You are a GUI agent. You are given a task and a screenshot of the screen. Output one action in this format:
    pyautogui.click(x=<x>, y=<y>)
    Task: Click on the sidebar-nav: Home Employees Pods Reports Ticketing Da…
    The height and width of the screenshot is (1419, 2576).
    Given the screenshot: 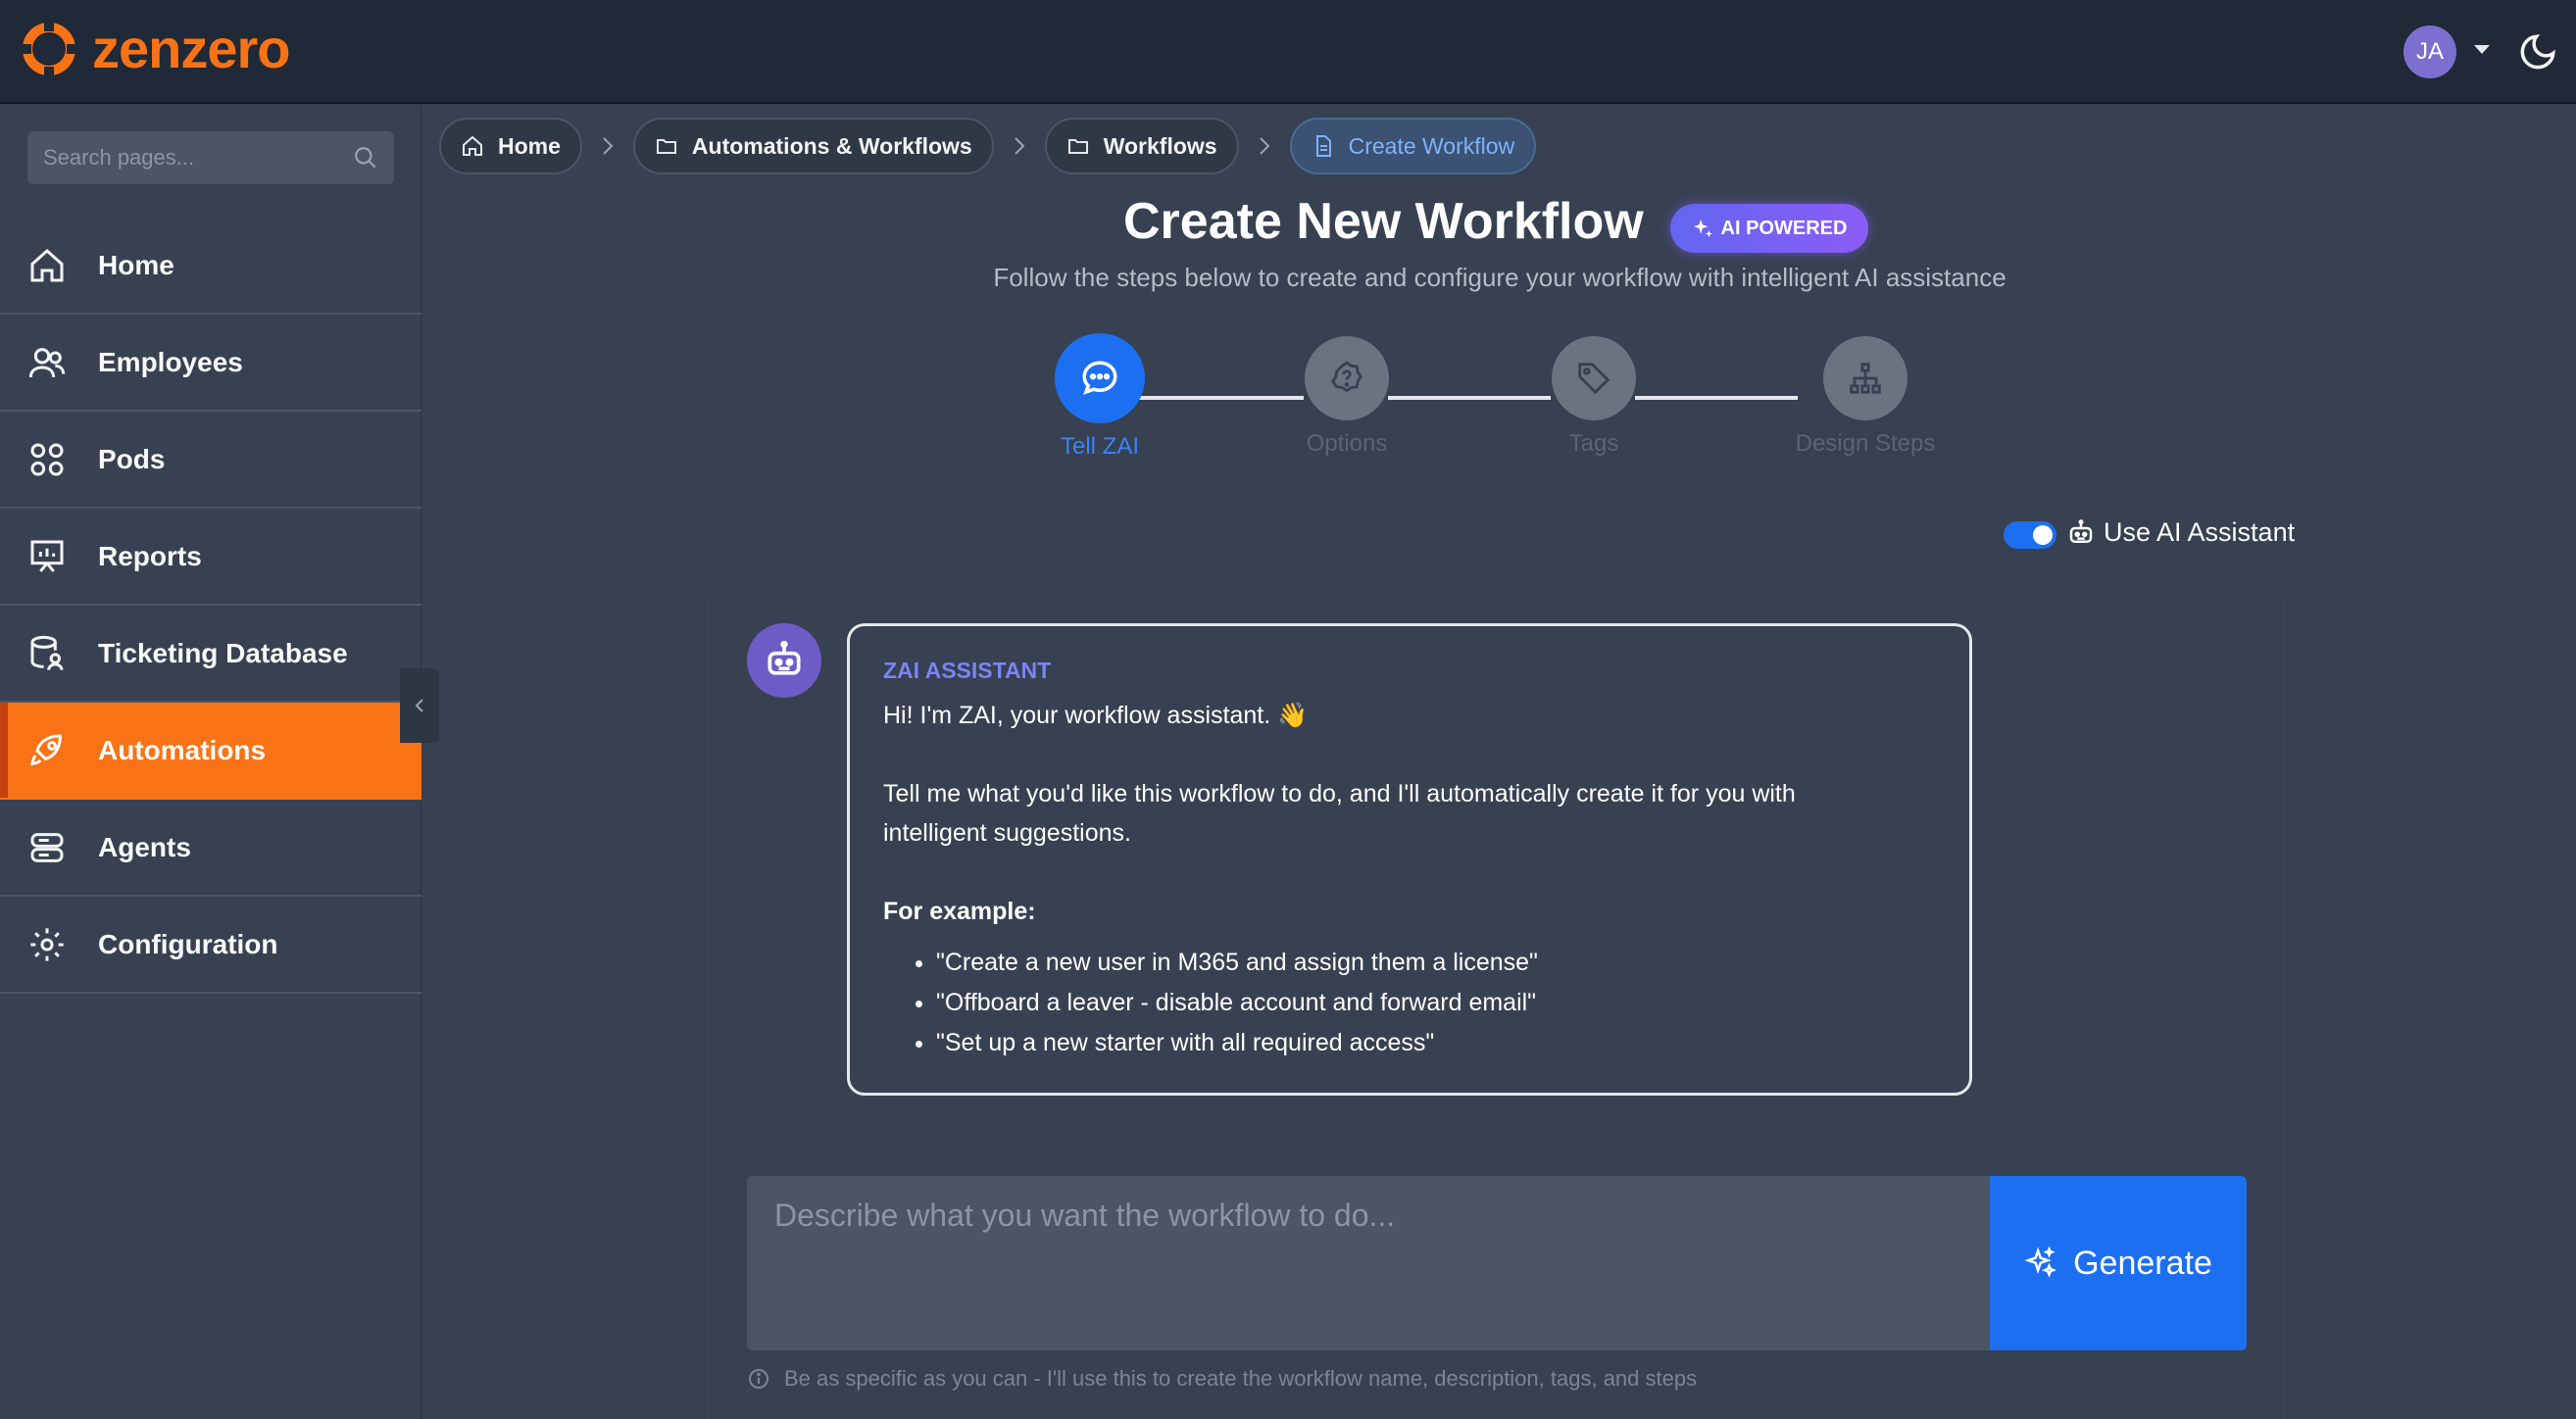 What is the action you would take?
    pyautogui.click(x=210, y=606)
    